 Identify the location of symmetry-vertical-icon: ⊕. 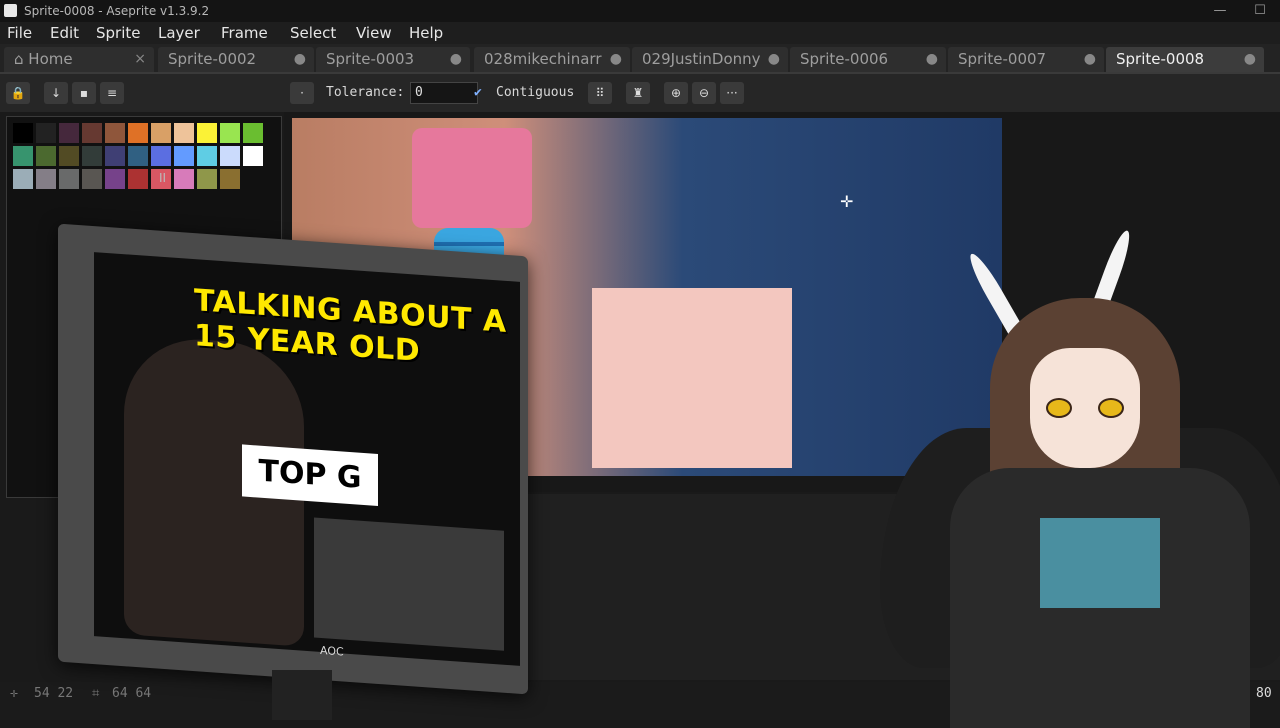
(676, 93).